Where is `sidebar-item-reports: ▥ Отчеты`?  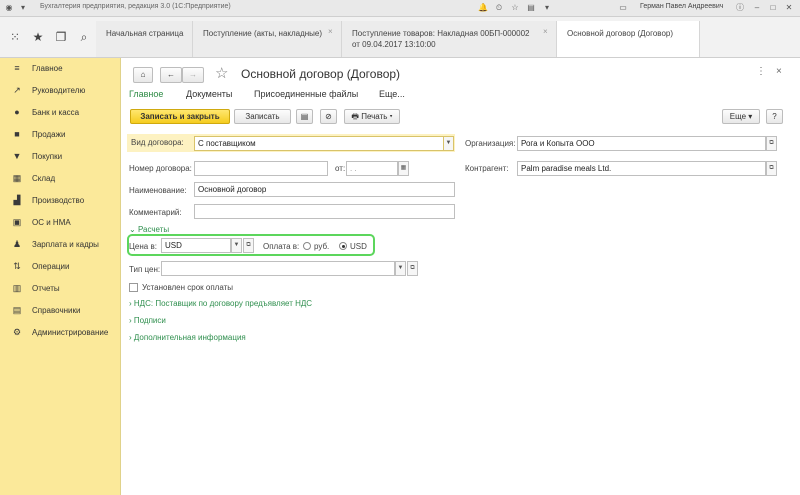 sidebar-item-reports: ▥ Отчеты is located at coordinates (60, 289).